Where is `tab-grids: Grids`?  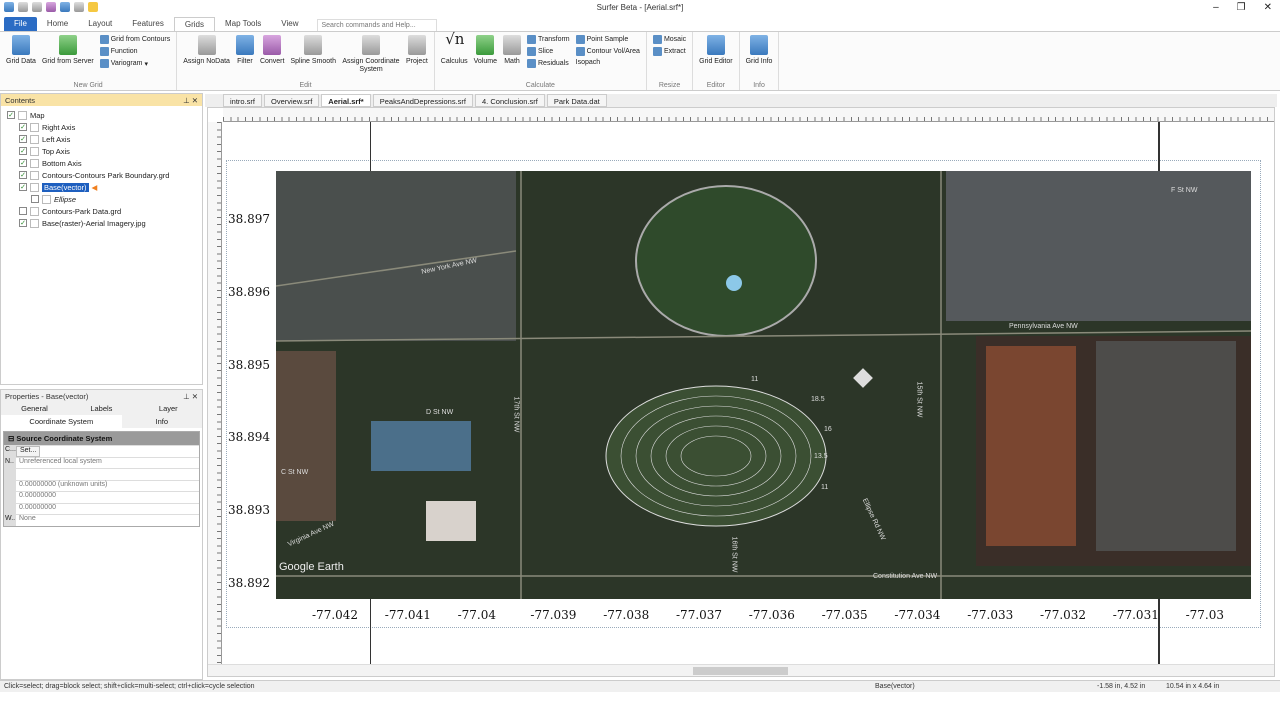 tab-grids: Grids is located at coordinates (194, 24).